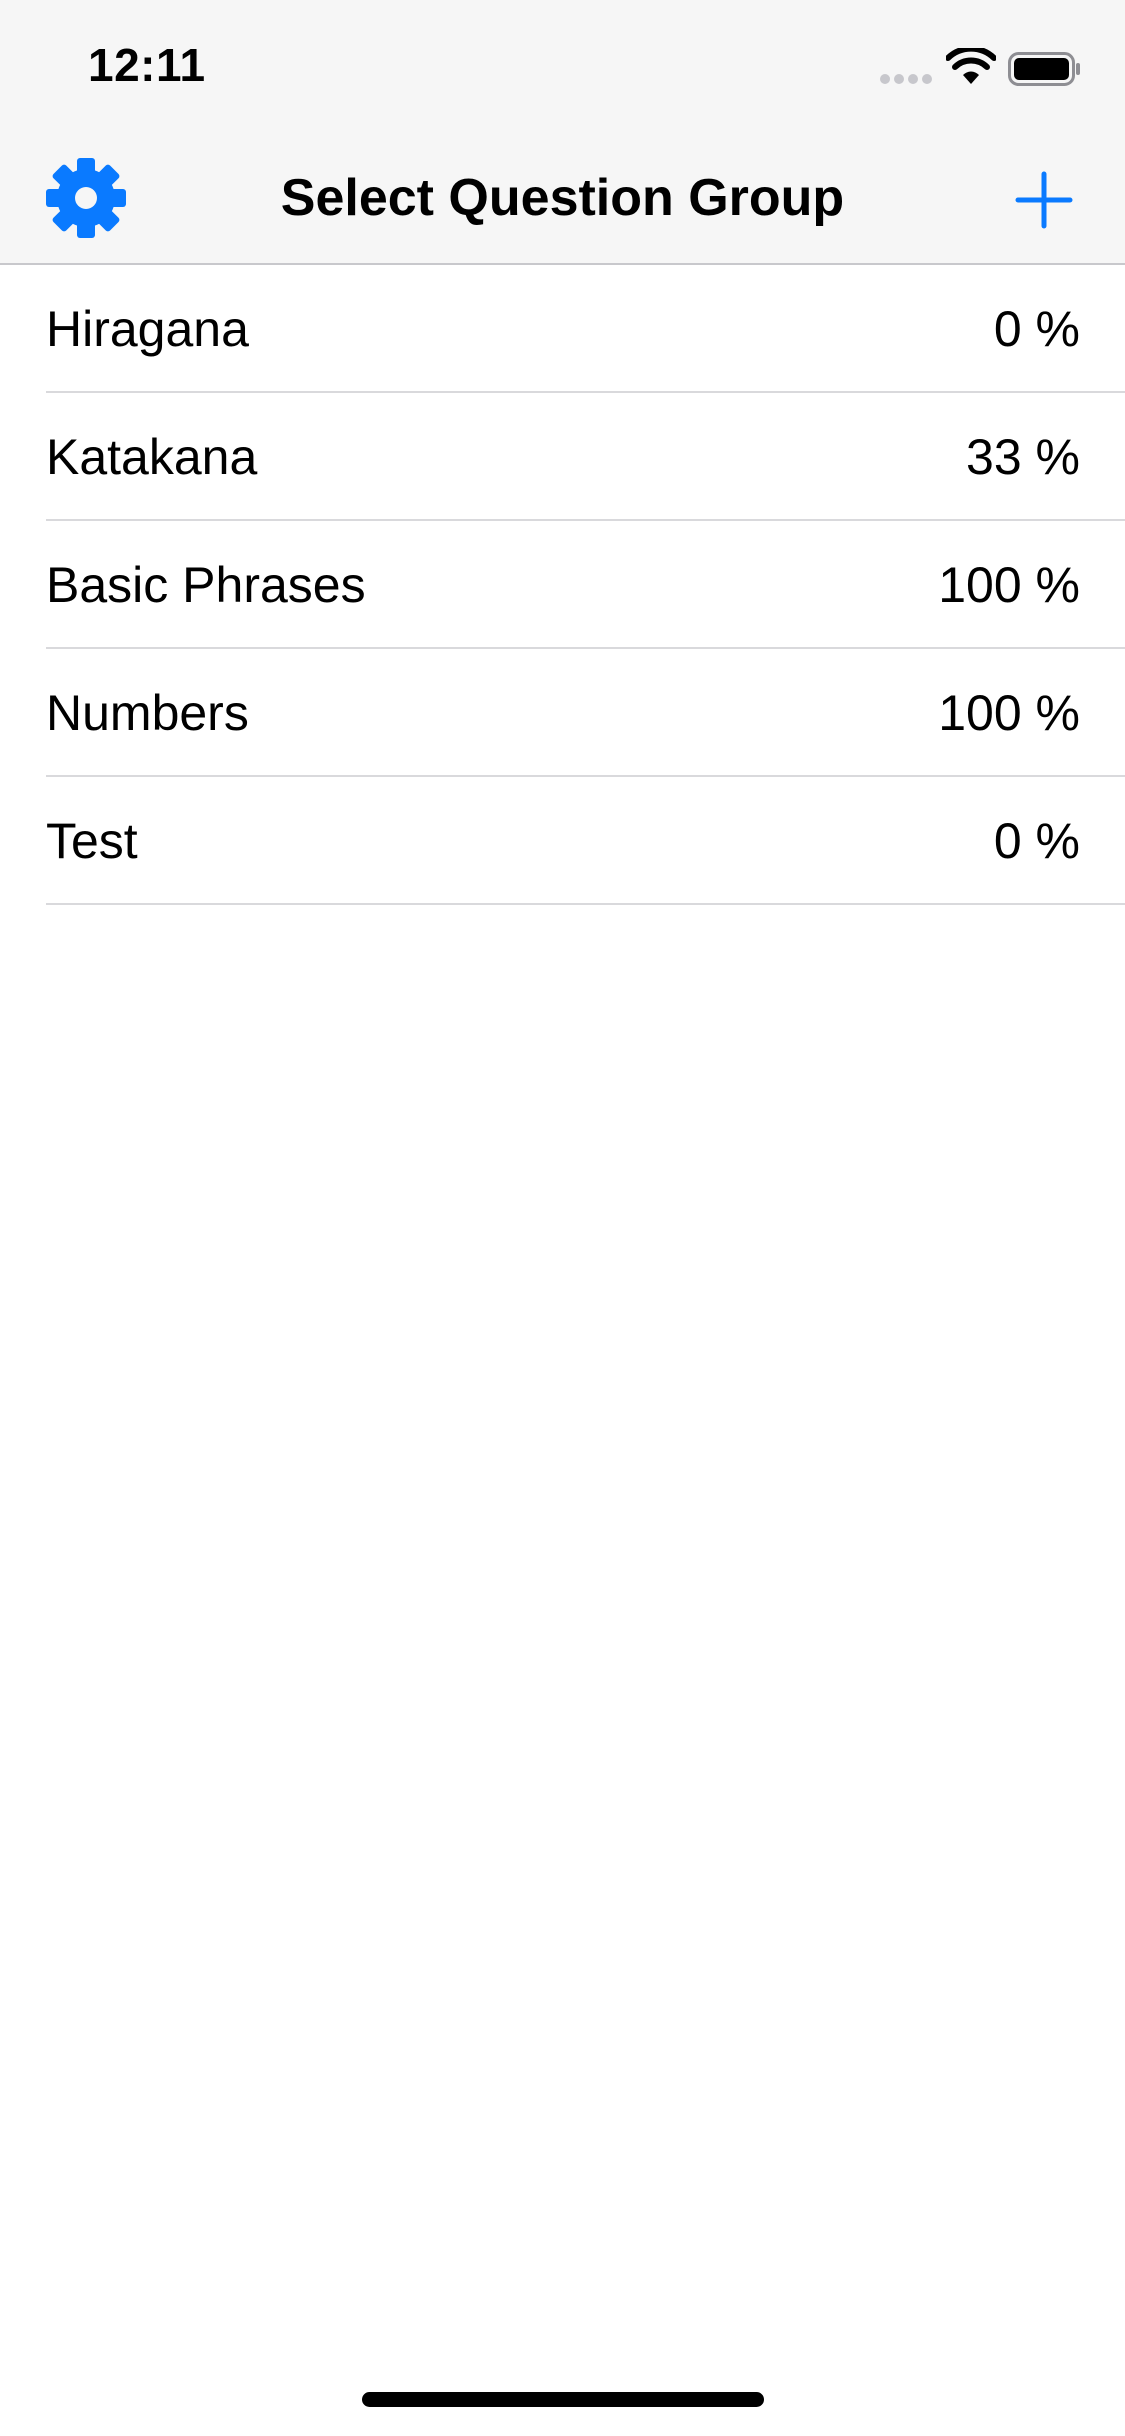 The image size is (1125, 2436). I want to click on status-time: 12:11, so click(147, 65).